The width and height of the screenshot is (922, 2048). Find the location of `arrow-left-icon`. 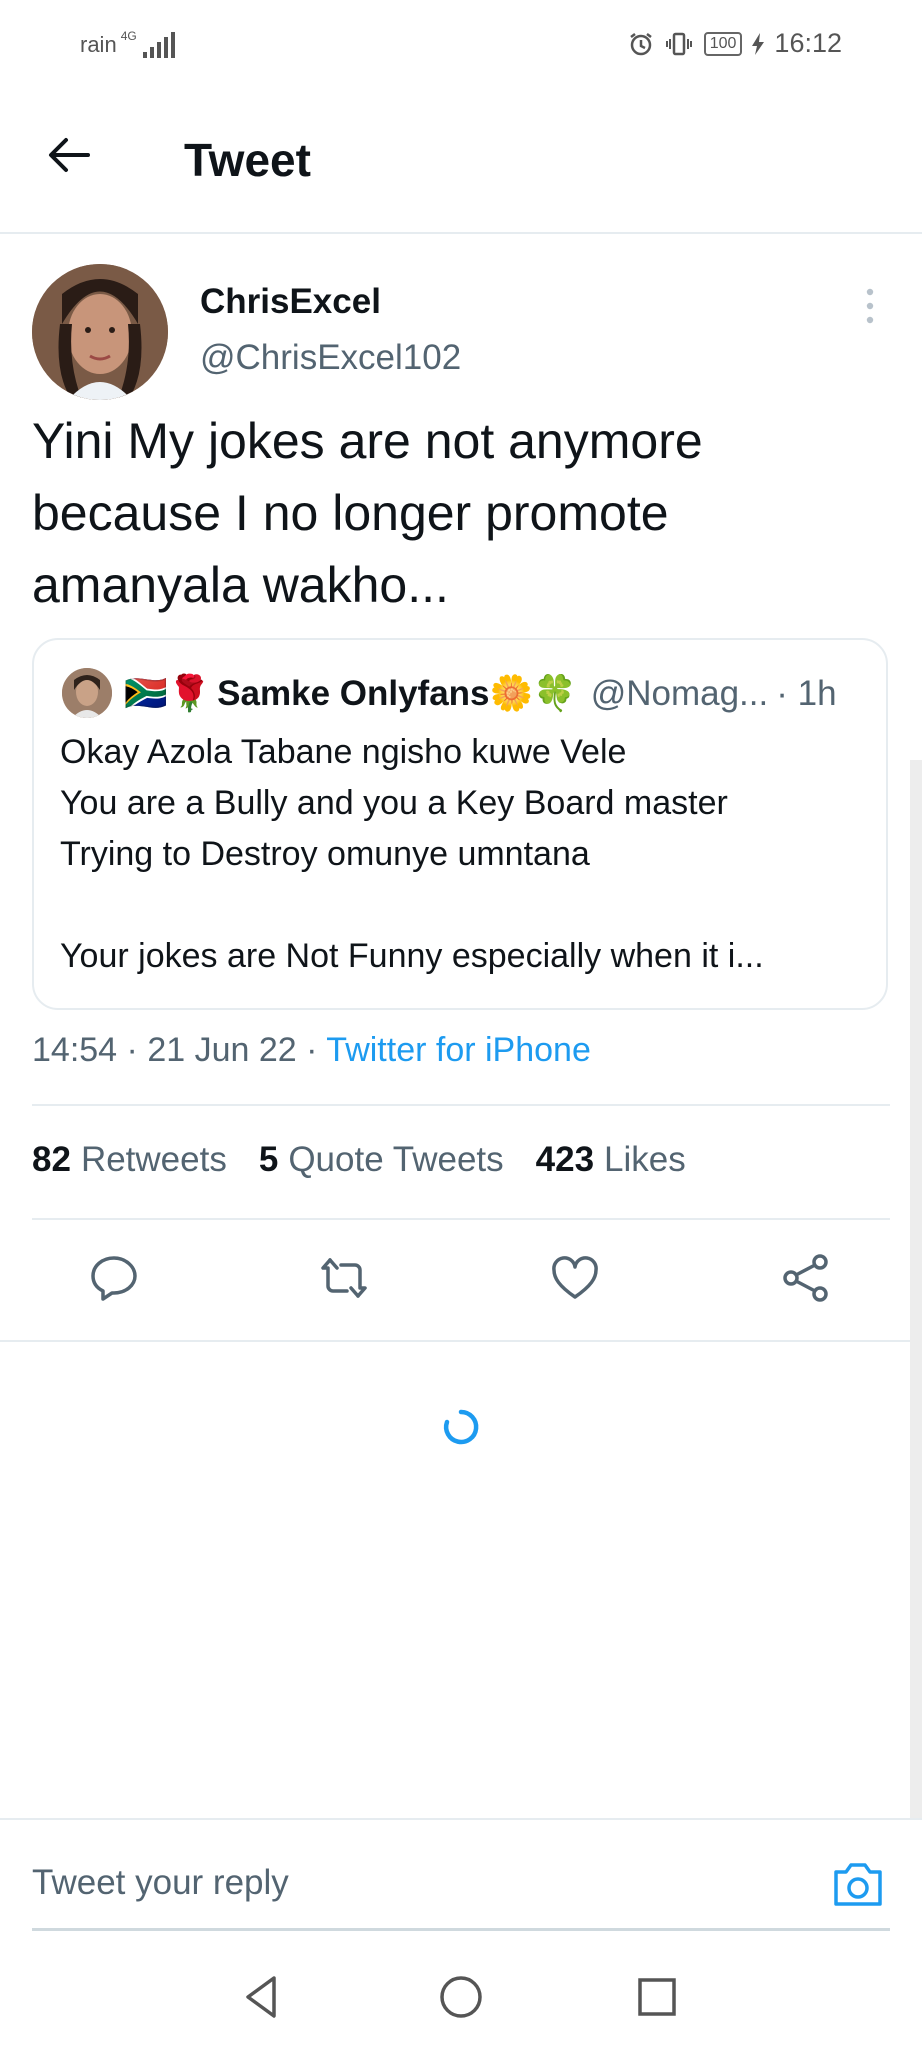

arrow-left-icon is located at coordinates (69, 155).